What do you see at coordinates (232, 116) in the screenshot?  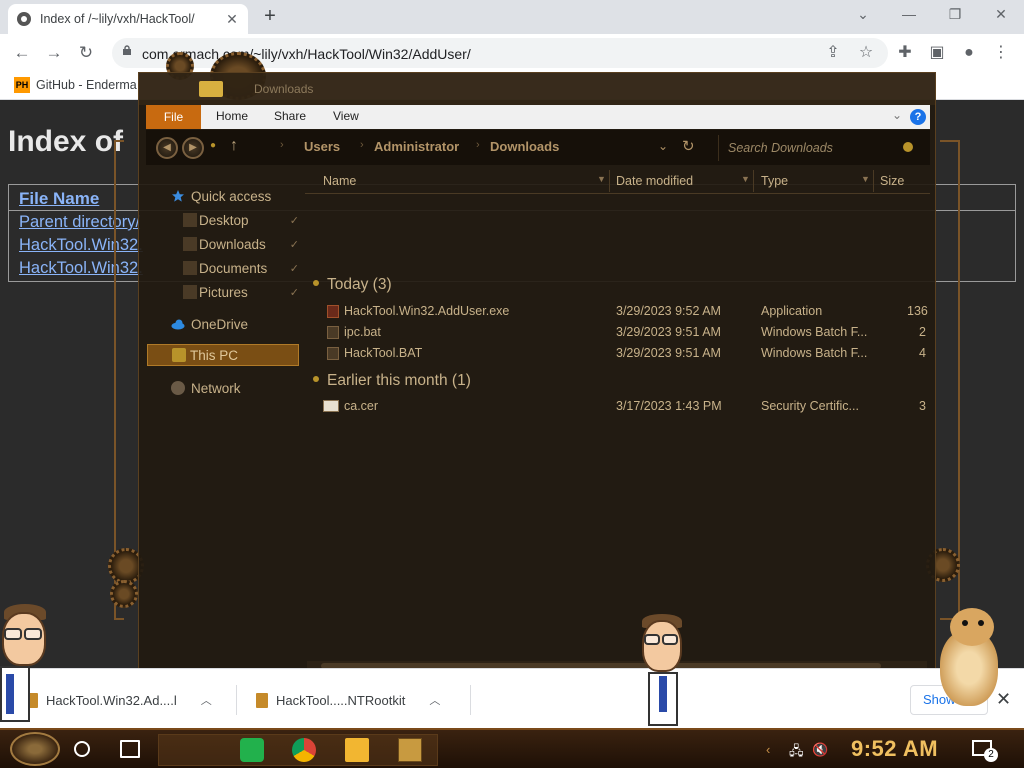 I see `ribbon-home-tab: Home` at bounding box center [232, 116].